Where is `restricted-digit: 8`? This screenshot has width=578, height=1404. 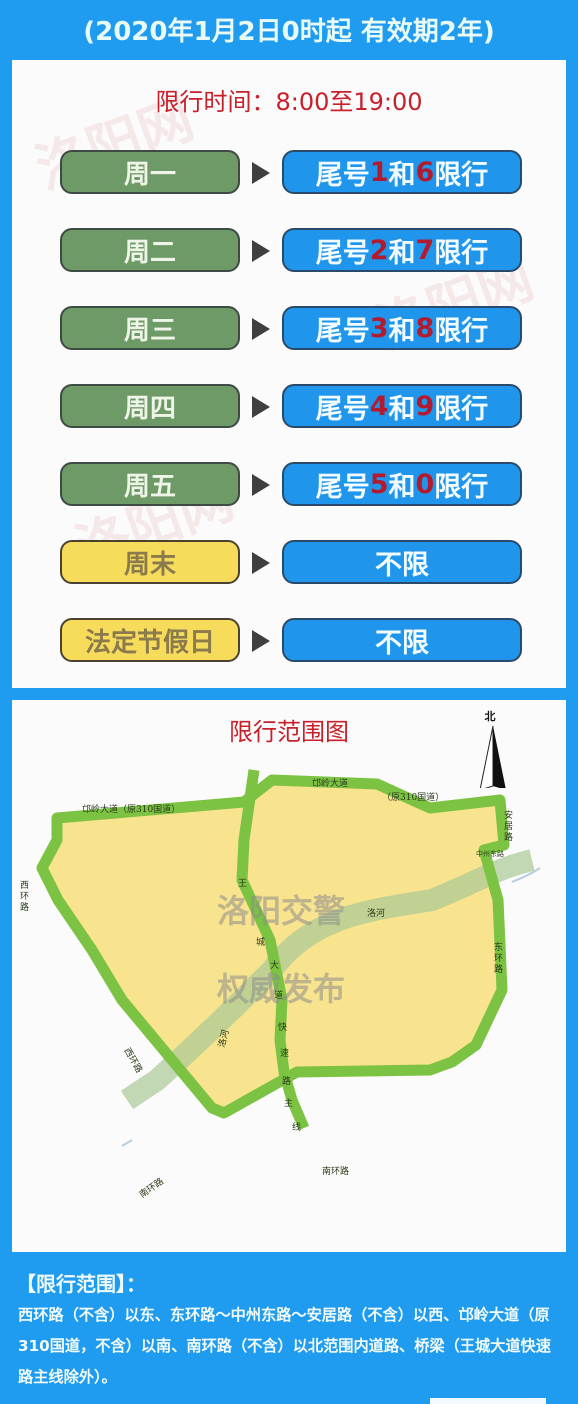 restricted-digit: 8 is located at coordinates (425, 328).